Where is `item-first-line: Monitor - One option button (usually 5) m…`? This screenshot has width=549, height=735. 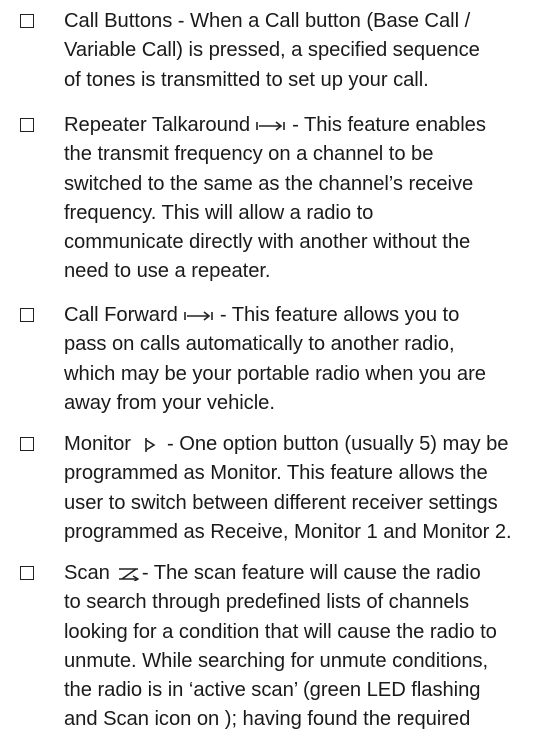
item-first-line: Monitor - One option button (usually 5) m… is located at coordinates (302, 444).